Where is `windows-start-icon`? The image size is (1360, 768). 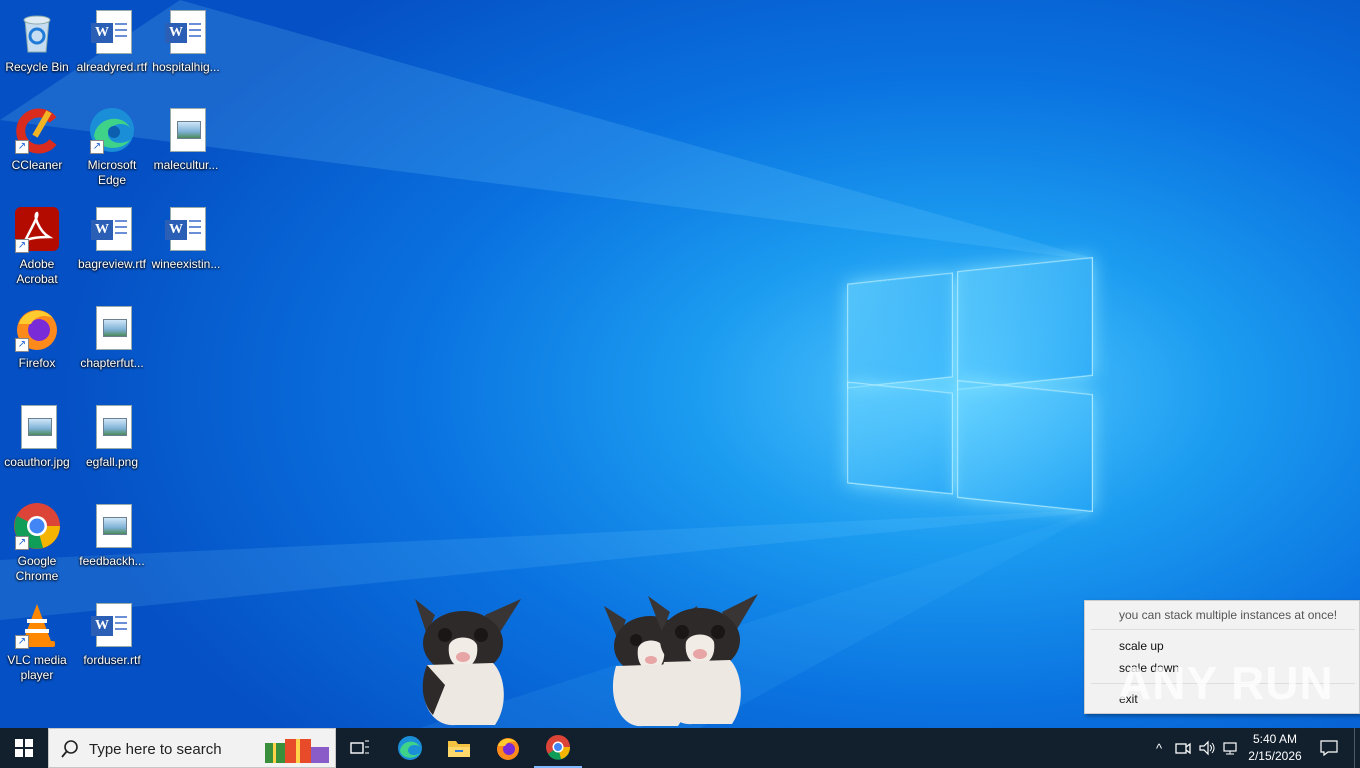
windows-start-icon is located at coordinates (24, 748).